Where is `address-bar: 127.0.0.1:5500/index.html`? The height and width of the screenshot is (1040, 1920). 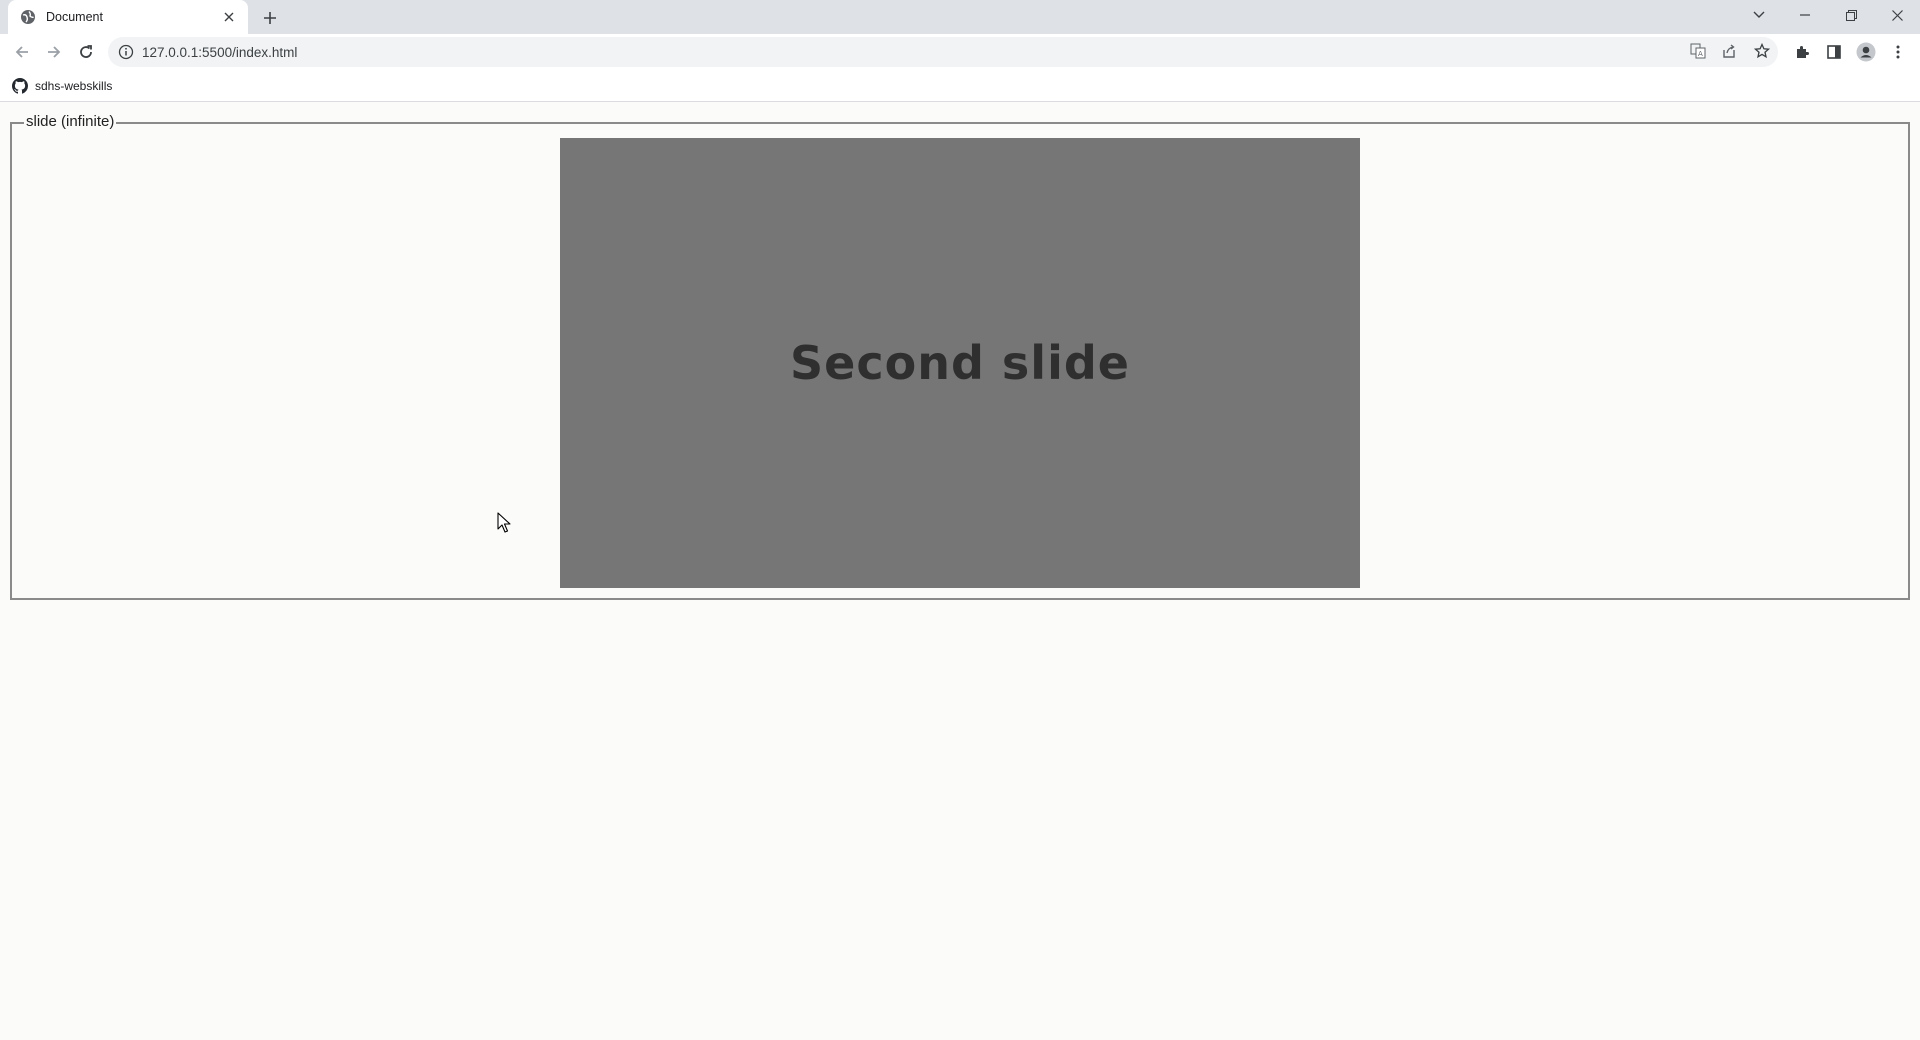
address-bar: 127.0.0.1:5500/index.html is located at coordinates (943, 52).